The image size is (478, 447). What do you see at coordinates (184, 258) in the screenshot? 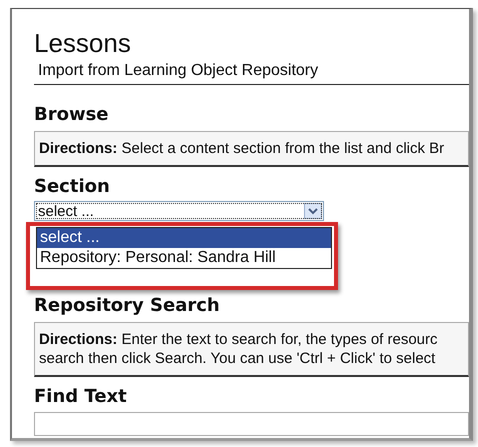
I see `dropdown-option: Repository: Personal: Sandra Hill` at bounding box center [184, 258].